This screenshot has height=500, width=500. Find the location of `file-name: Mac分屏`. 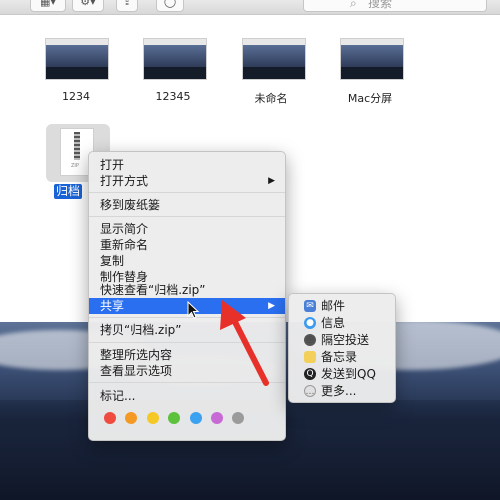

file-name: Mac分屏 is located at coordinates (370, 98).